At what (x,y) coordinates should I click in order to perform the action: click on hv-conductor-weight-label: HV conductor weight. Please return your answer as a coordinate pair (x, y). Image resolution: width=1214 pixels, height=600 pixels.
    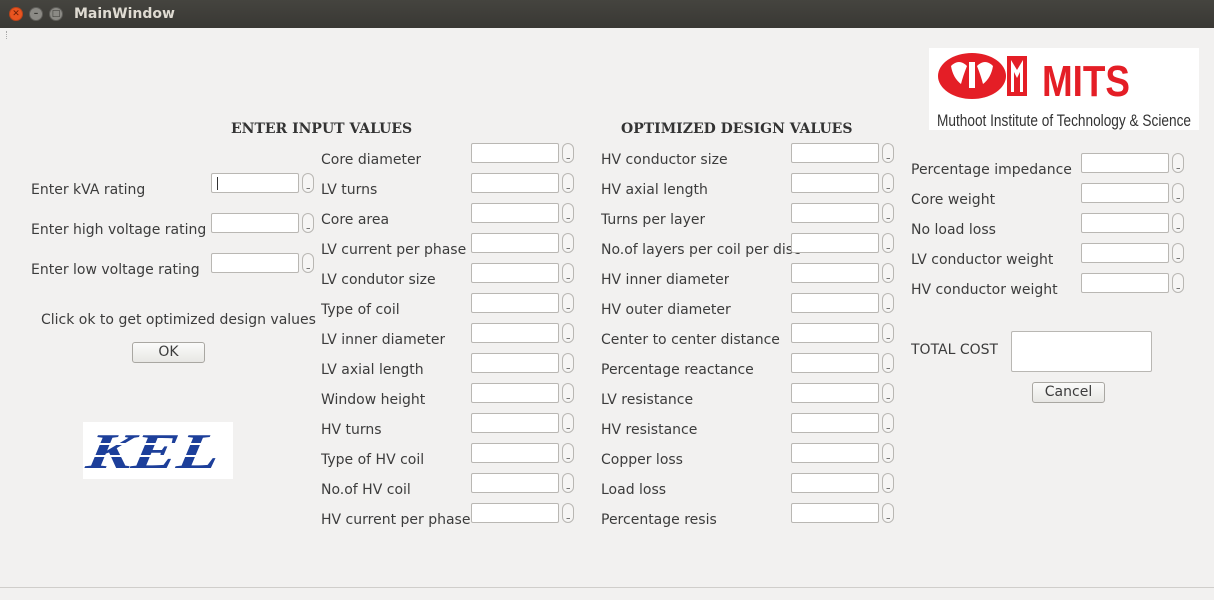
    Looking at the image, I should click on (984, 290).